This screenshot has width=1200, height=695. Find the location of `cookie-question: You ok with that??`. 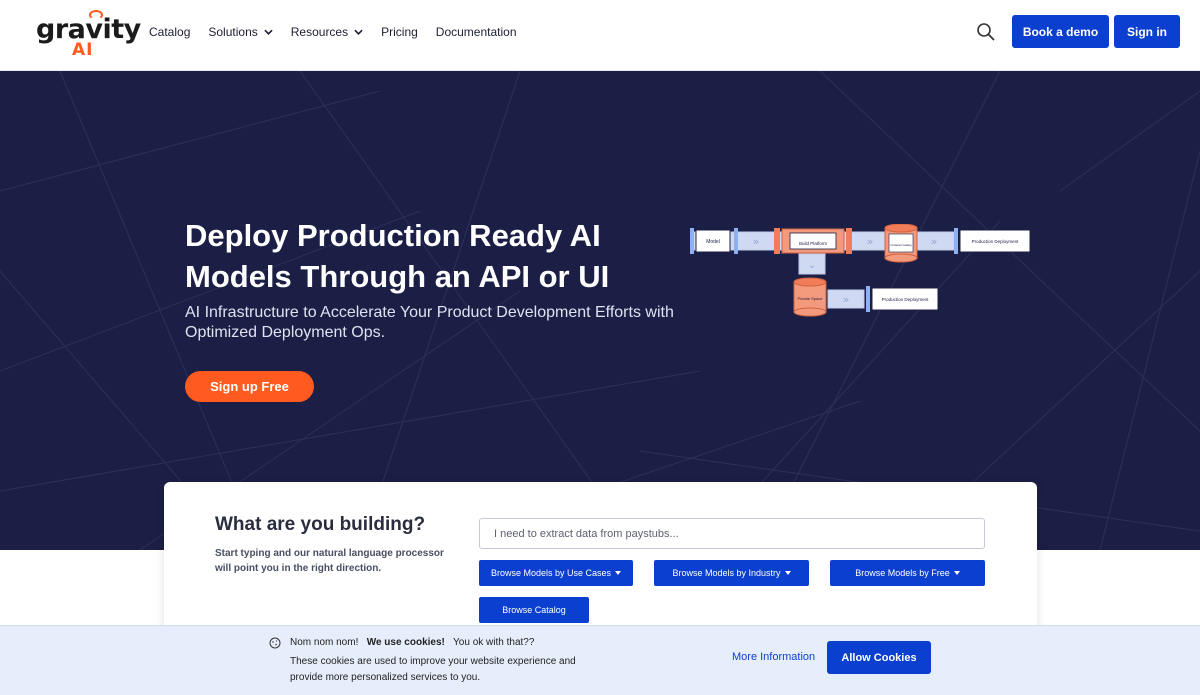

cookie-question: You ok with that?? is located at coordinates (494, 642).